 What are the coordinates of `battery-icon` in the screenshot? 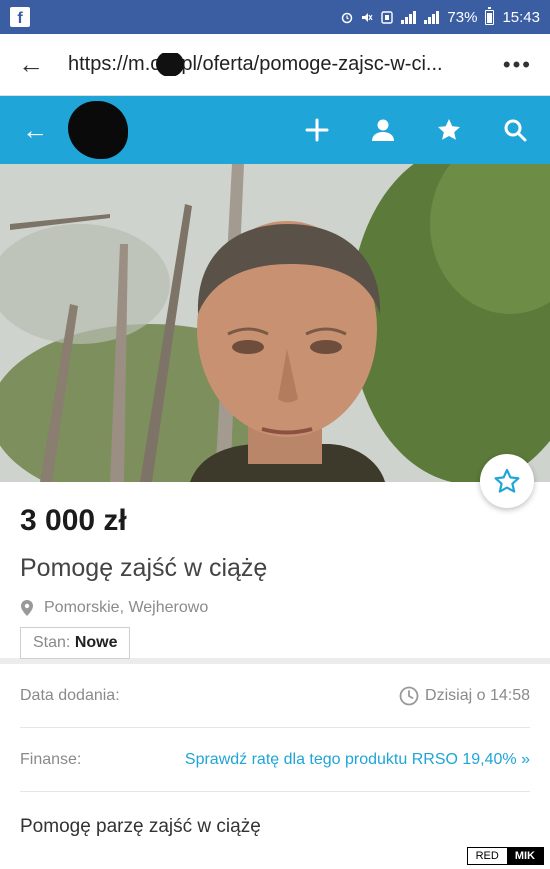 It's located at (490, 15).